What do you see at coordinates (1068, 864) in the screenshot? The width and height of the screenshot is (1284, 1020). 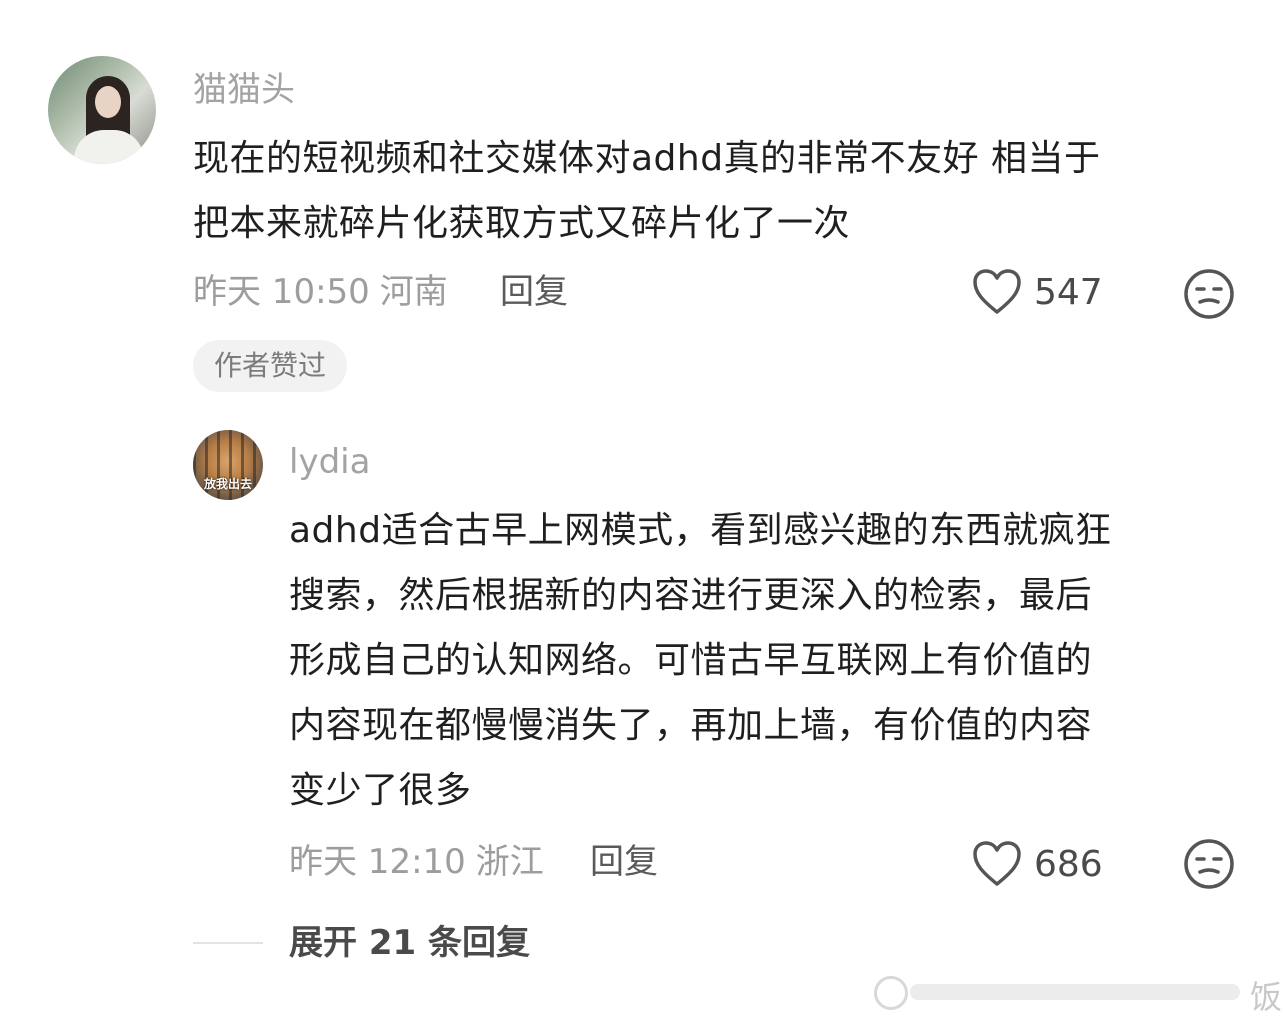 I see `reply-like-count: 686` at bounding box center [1068, 864].